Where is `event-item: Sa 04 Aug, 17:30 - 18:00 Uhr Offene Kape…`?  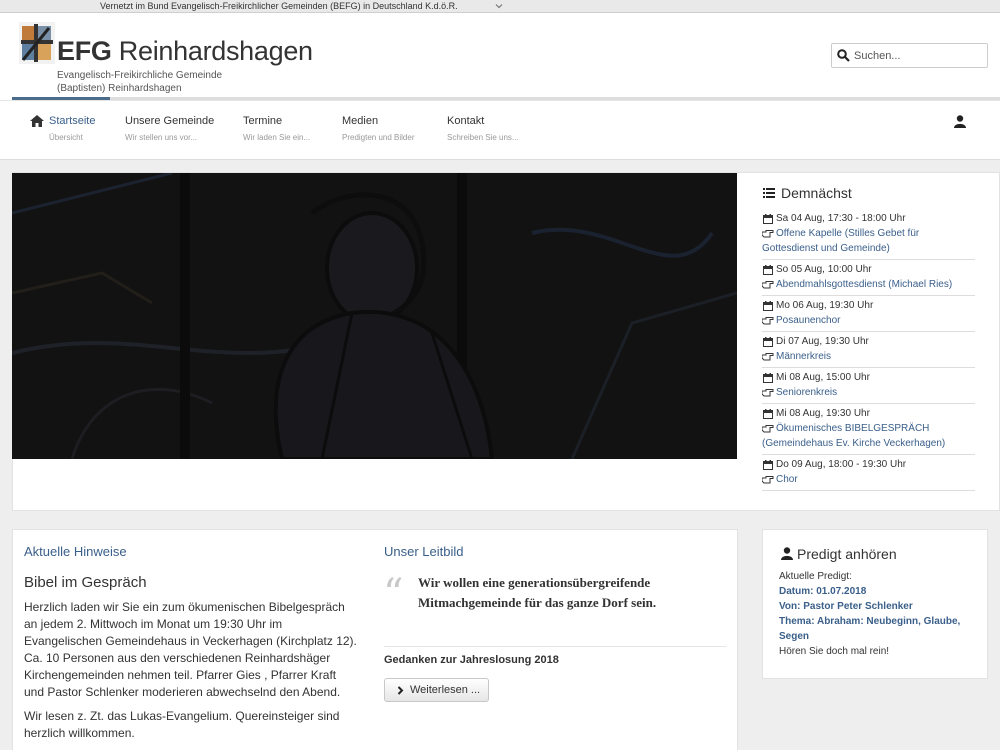
event-item: Sa 04 Aug, 17:30 - 18:00 Uhr Offene Kape… is located at coordinates (868, 235).